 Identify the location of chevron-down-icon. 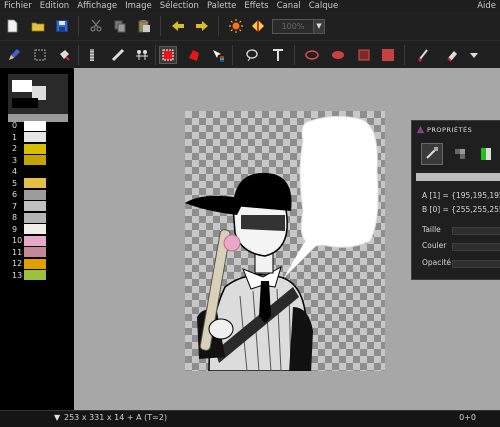
(474, 55).